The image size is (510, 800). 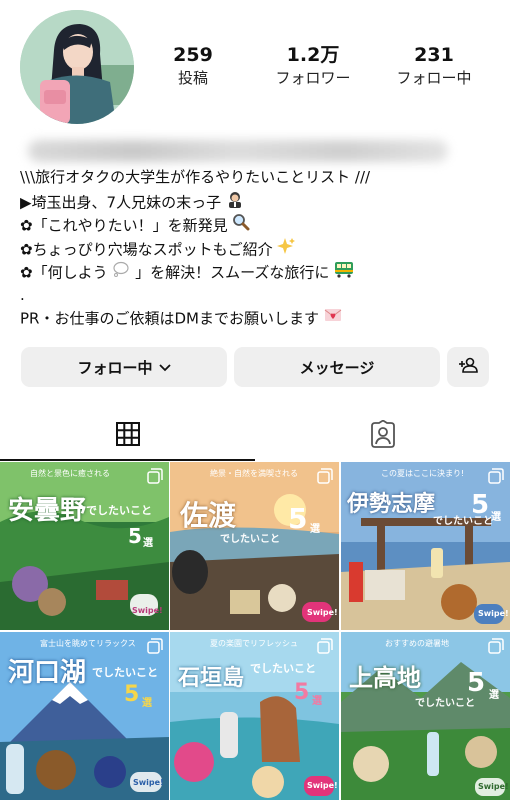 I want to click on post-tile: 富士山を眺めてリラックス 河口湖 でしたいこと 5 選 Swipe!, so click(x=84, y=716).